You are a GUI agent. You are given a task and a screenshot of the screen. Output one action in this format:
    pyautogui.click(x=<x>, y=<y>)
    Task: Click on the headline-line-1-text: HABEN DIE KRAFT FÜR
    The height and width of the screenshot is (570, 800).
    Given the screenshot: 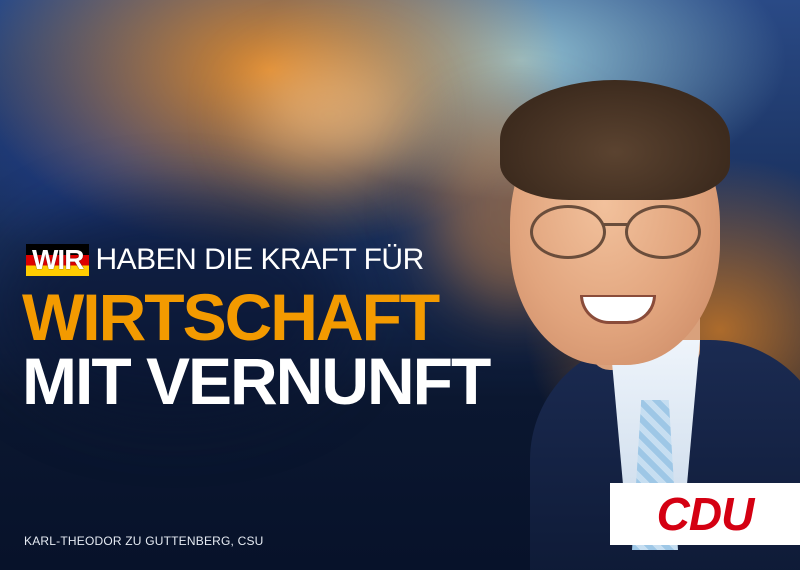 What is the action you would take?
    pyautogui.click(x=259, y=259)
    